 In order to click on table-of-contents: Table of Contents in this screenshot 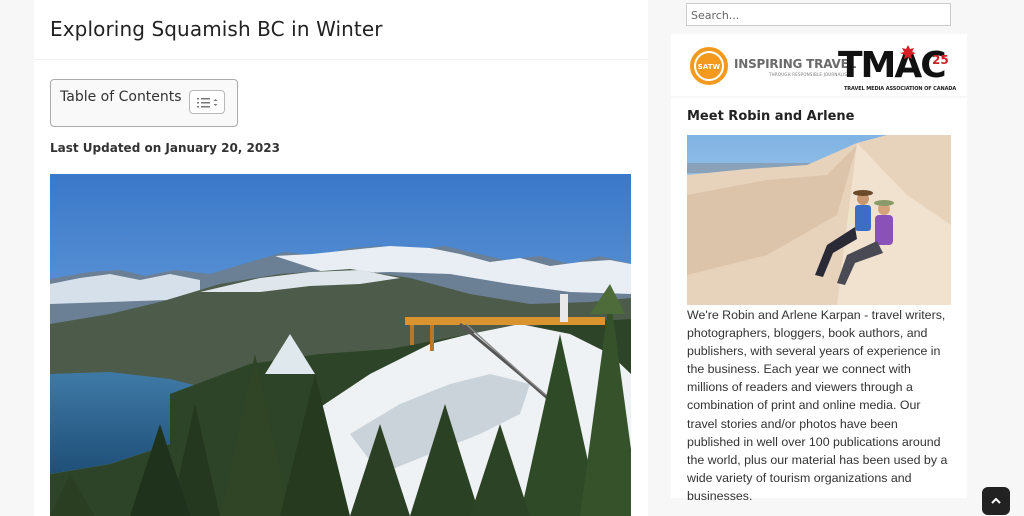, I will do `click(144, 103)`.